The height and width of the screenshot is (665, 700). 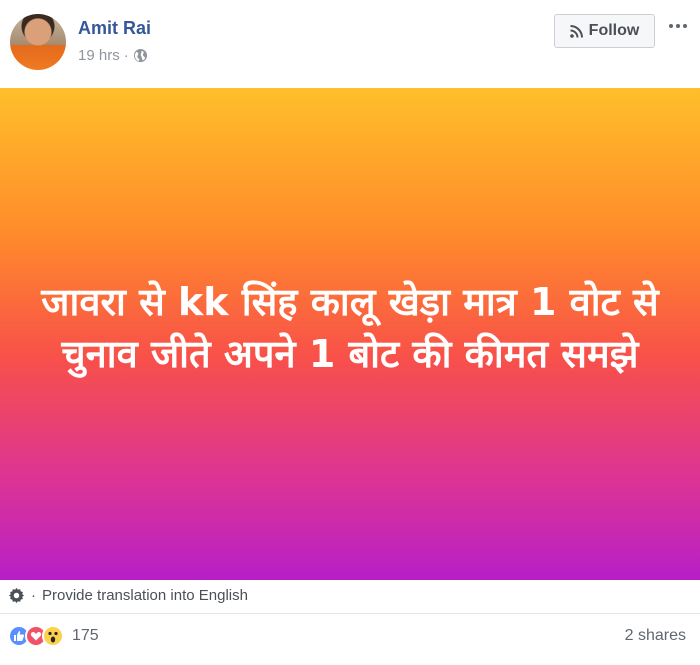 What do you see at coordinates (614, 30) in the screenshot?
I see `follow-label: Follow` at bounding box center [614, 30].